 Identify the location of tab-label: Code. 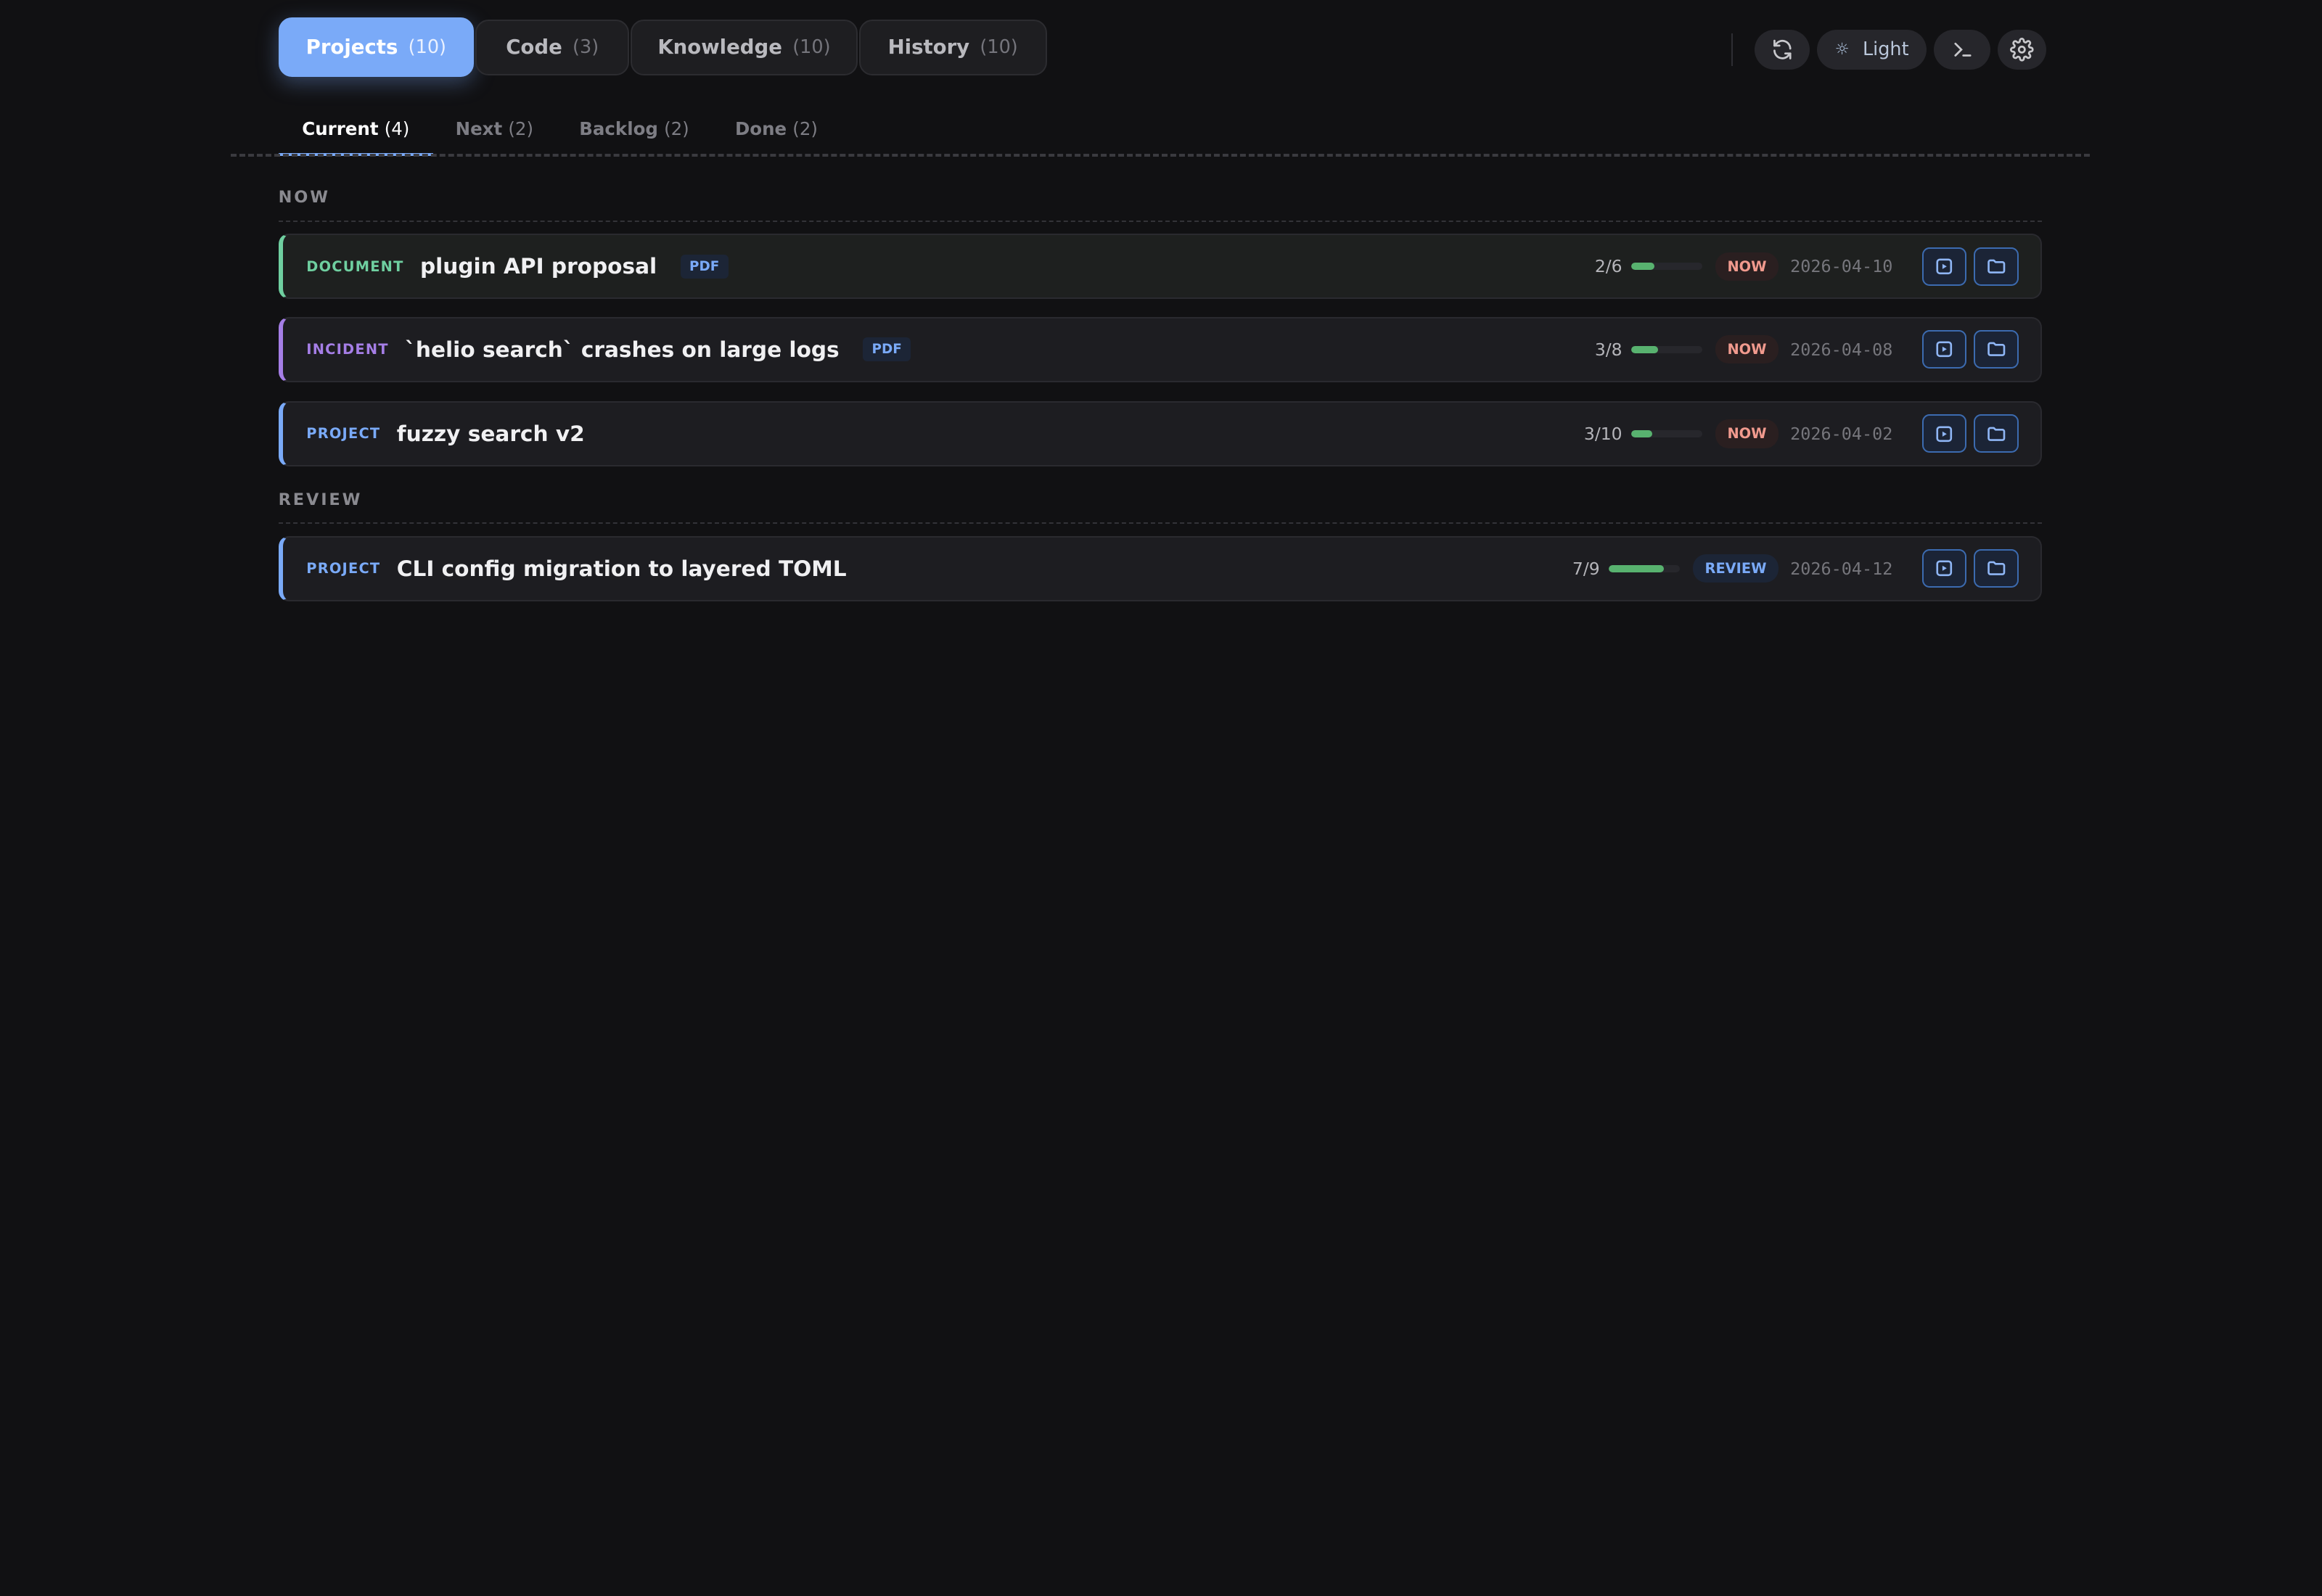
(534, 48).